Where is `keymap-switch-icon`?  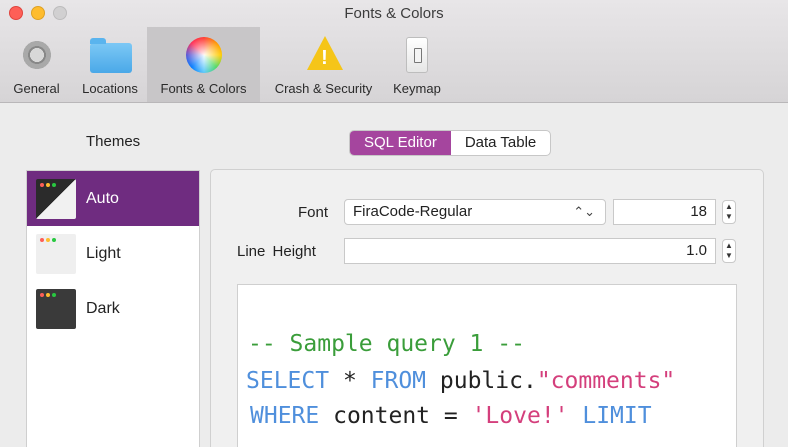
keymap-switch-icon is located at coordinates (417, 55).